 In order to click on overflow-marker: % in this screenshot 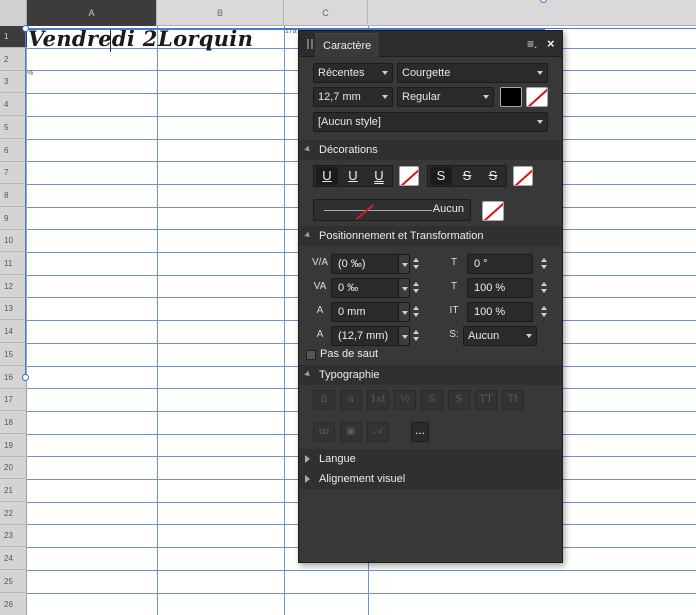, I will do `click(30, 73)`.